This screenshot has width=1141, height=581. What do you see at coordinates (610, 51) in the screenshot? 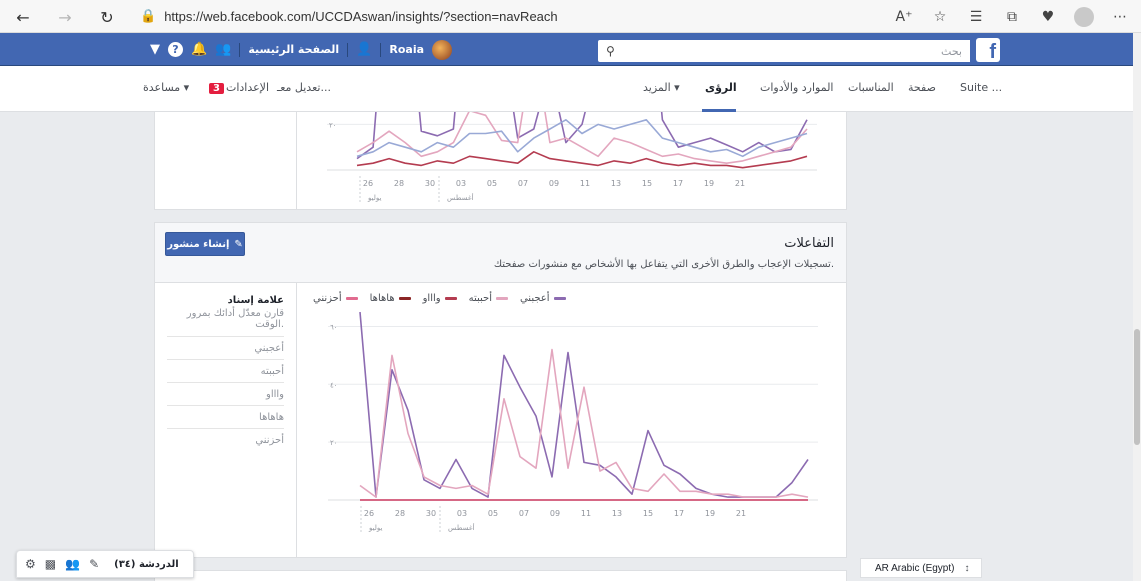
I see `search-icon: ⚲` at bounding box center [610, 51].